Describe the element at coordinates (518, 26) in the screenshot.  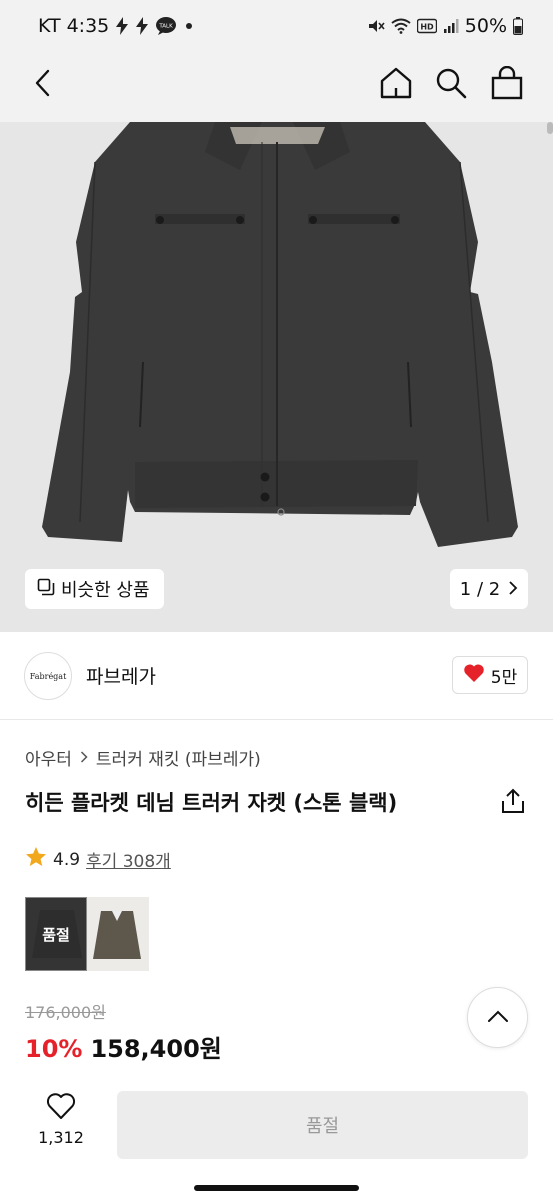
I see `battery-icon` at that location.